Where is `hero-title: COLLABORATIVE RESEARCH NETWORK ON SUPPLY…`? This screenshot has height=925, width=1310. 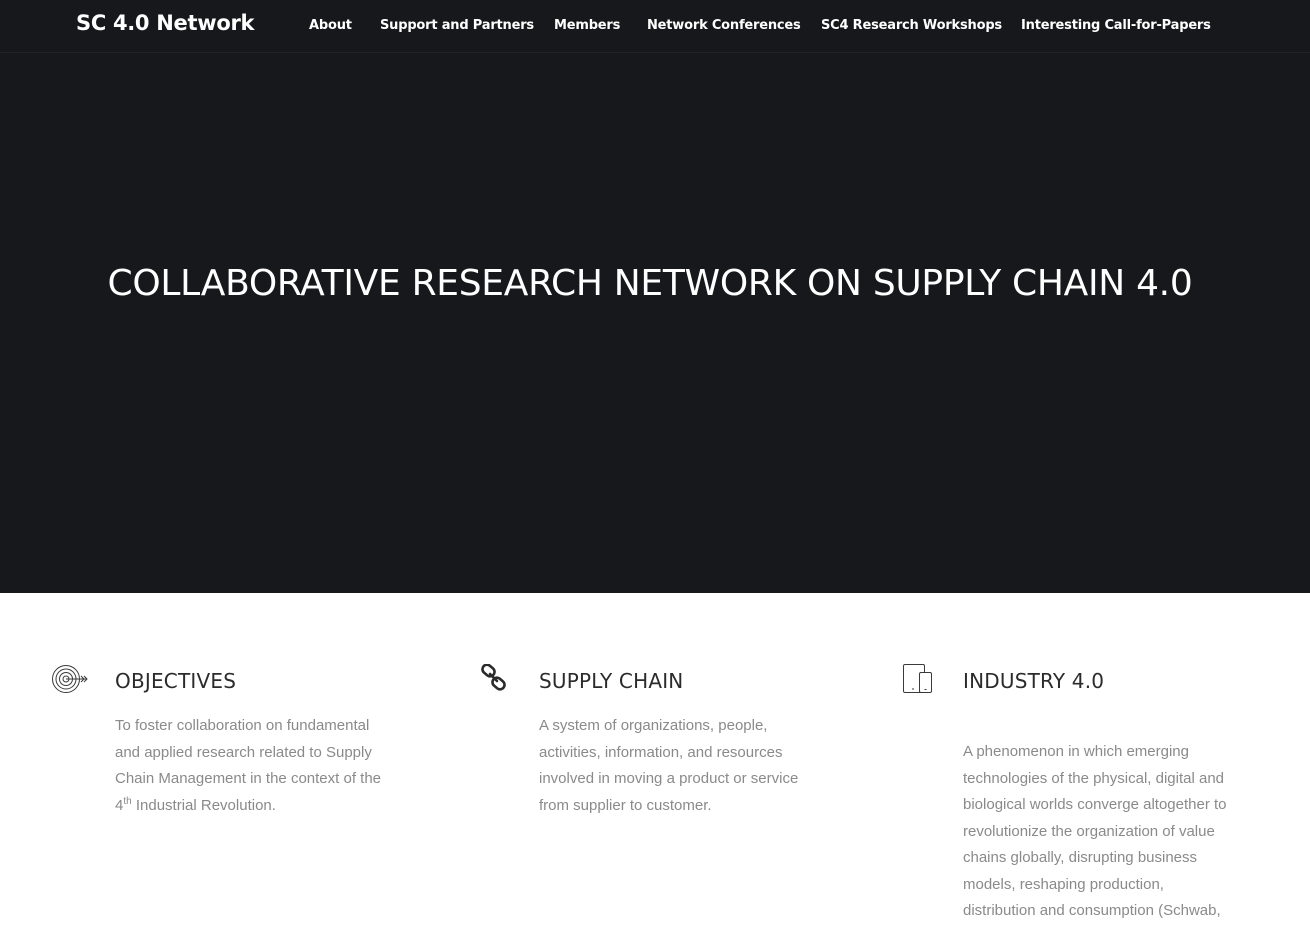 hero-title: COLLABORATIVE RESEARCH NETWORK ON SUPPLY… is located at coordinates (650, 284).